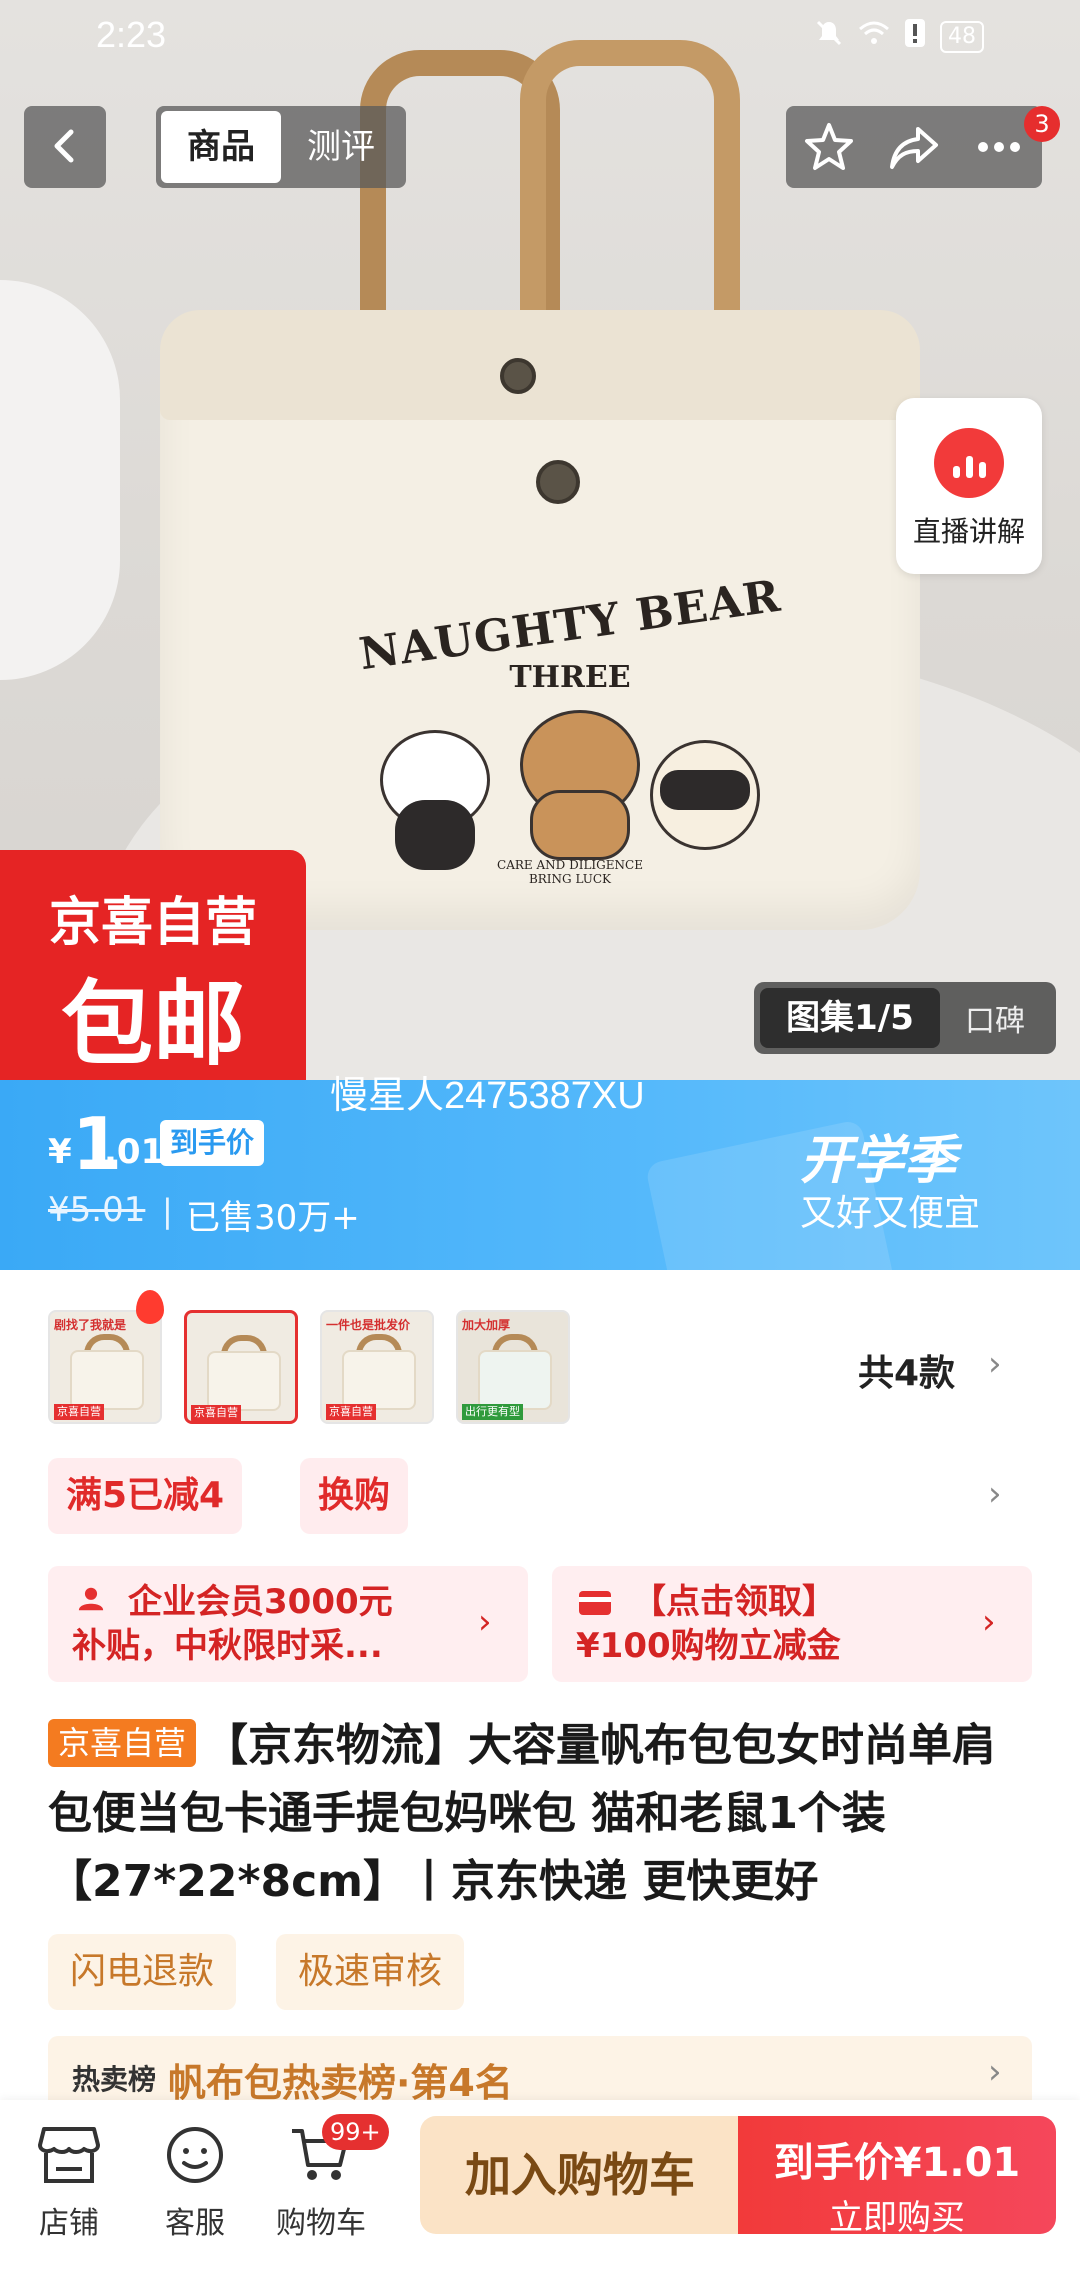 The height and width of the screenshot is (2280, 1080). What do you see at coordinates (105, 1367) in the screenshot?
I see `variant-thumb: 剧找了我就是 京喜自营` at bounding box center [105, 1367].